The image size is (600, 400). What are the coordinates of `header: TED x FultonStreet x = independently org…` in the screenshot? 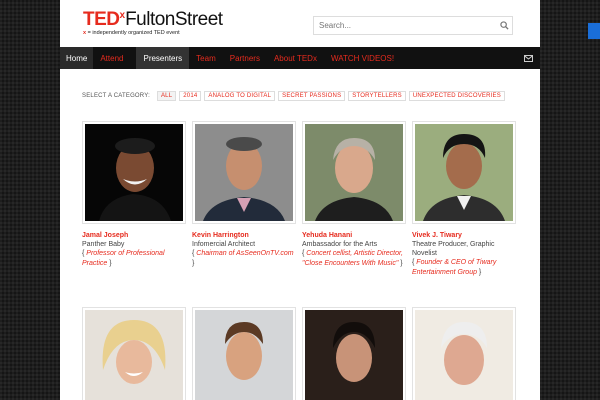 It's located at (300, 23).